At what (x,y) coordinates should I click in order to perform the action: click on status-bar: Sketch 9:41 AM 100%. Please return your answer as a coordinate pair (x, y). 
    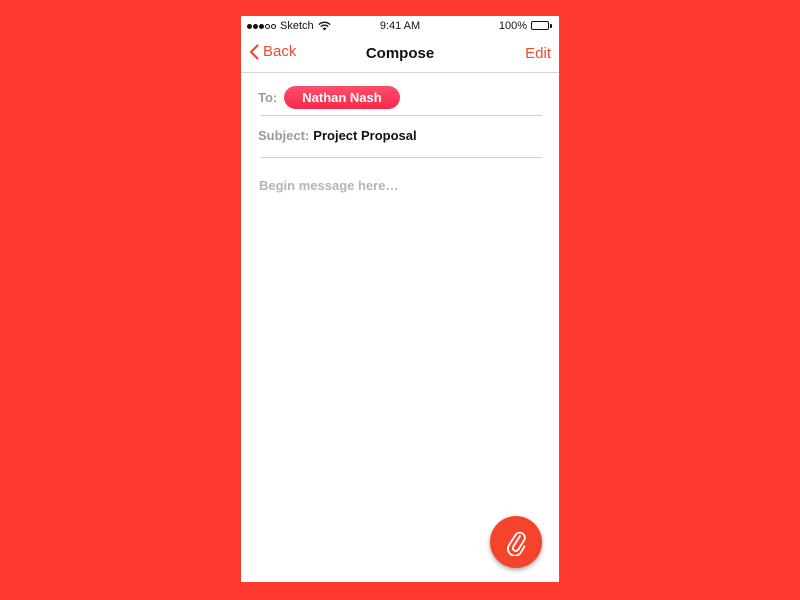
    Looking at the image, I should click on (400, 26).